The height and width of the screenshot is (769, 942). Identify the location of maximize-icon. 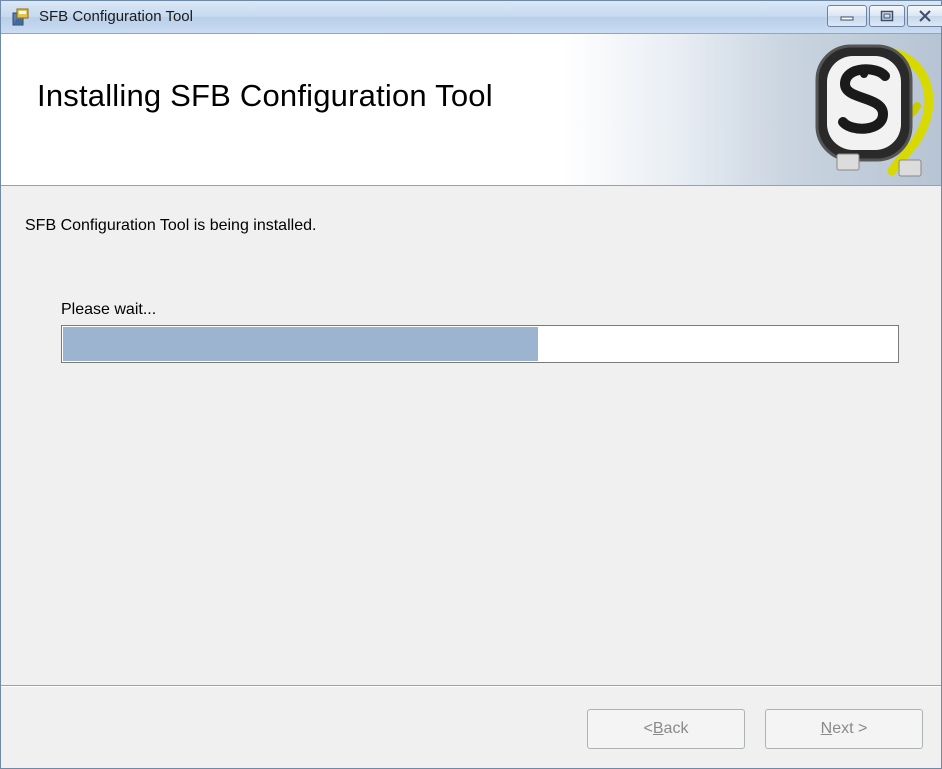
(887, 16).